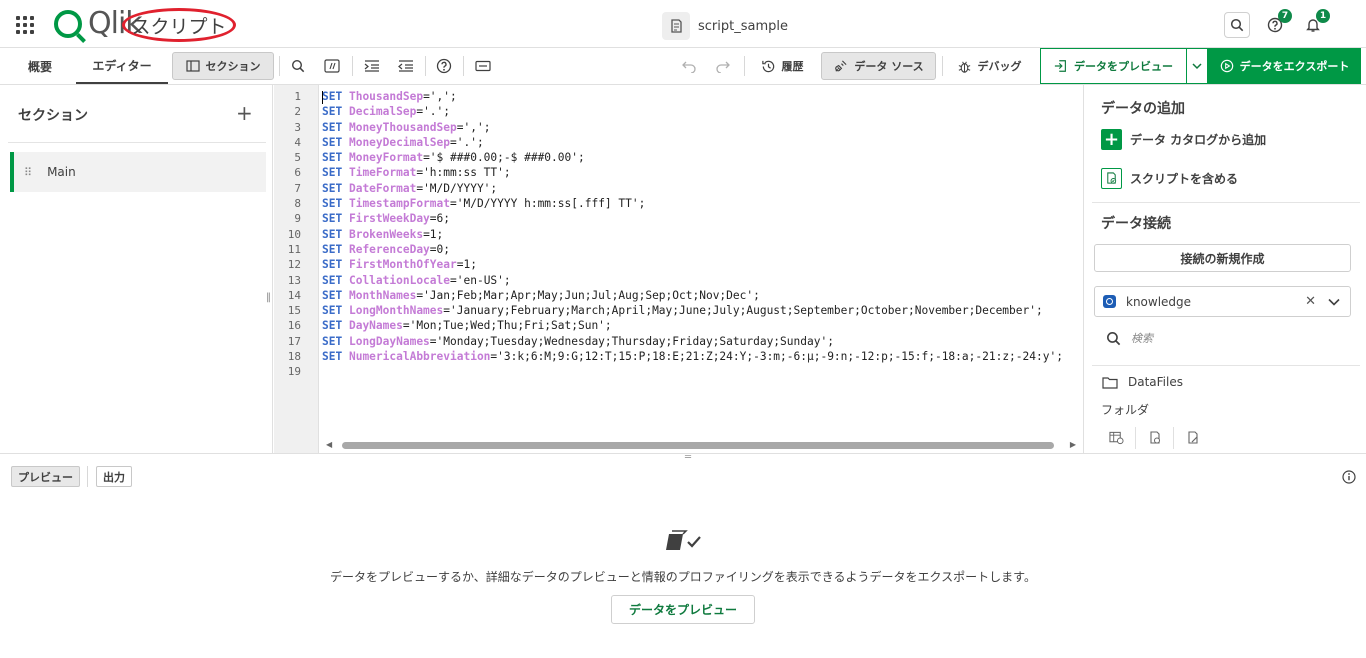 This screenshot has height=658, width=1366. Describe the element at coordinates (723, 66) in the screenshot. I see `redo-button` at that location.